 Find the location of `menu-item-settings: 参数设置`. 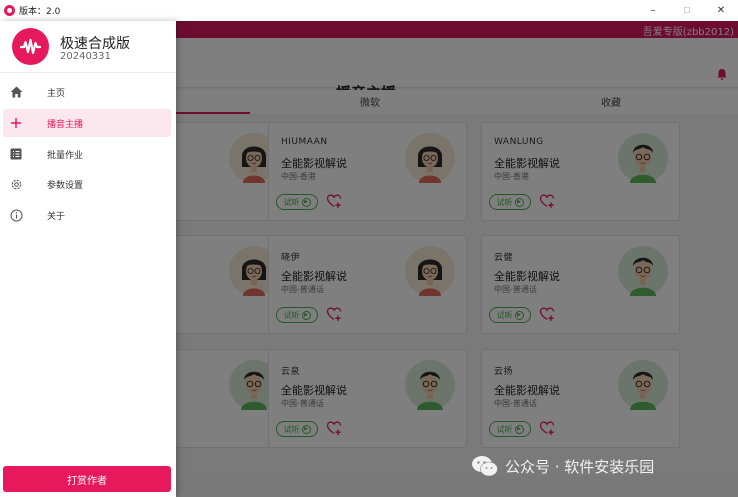

menu-item-settings: 参数设置 is located at coordinates (87, 184).